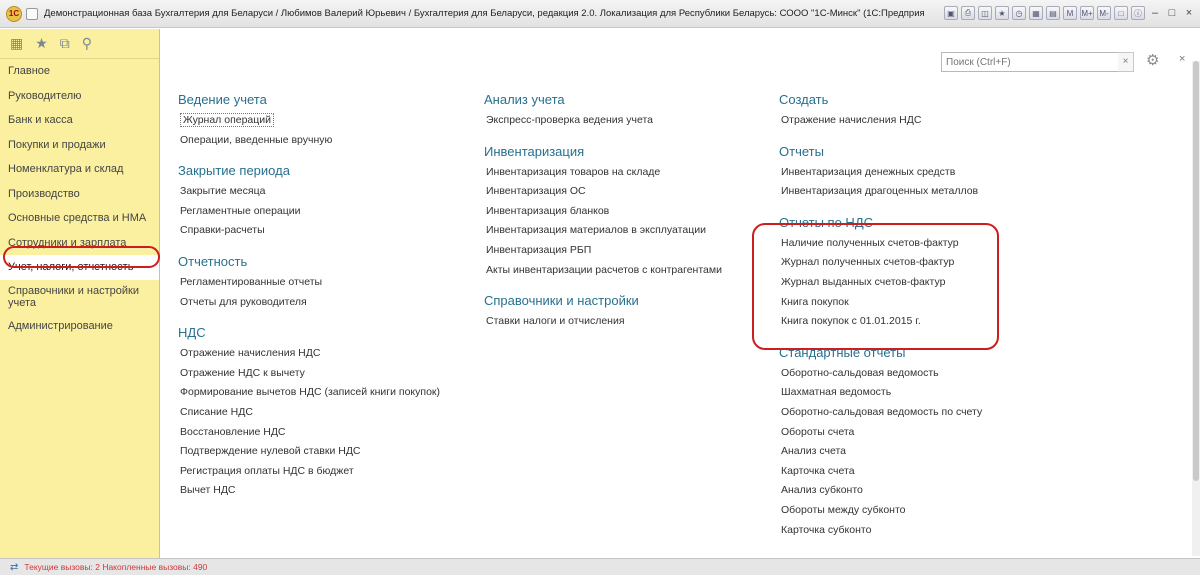  What do you see at coordinates (629, 212) in the screenshot?
I see `command-link: Инвентаризация бланков` at bounding box center [629, 212].